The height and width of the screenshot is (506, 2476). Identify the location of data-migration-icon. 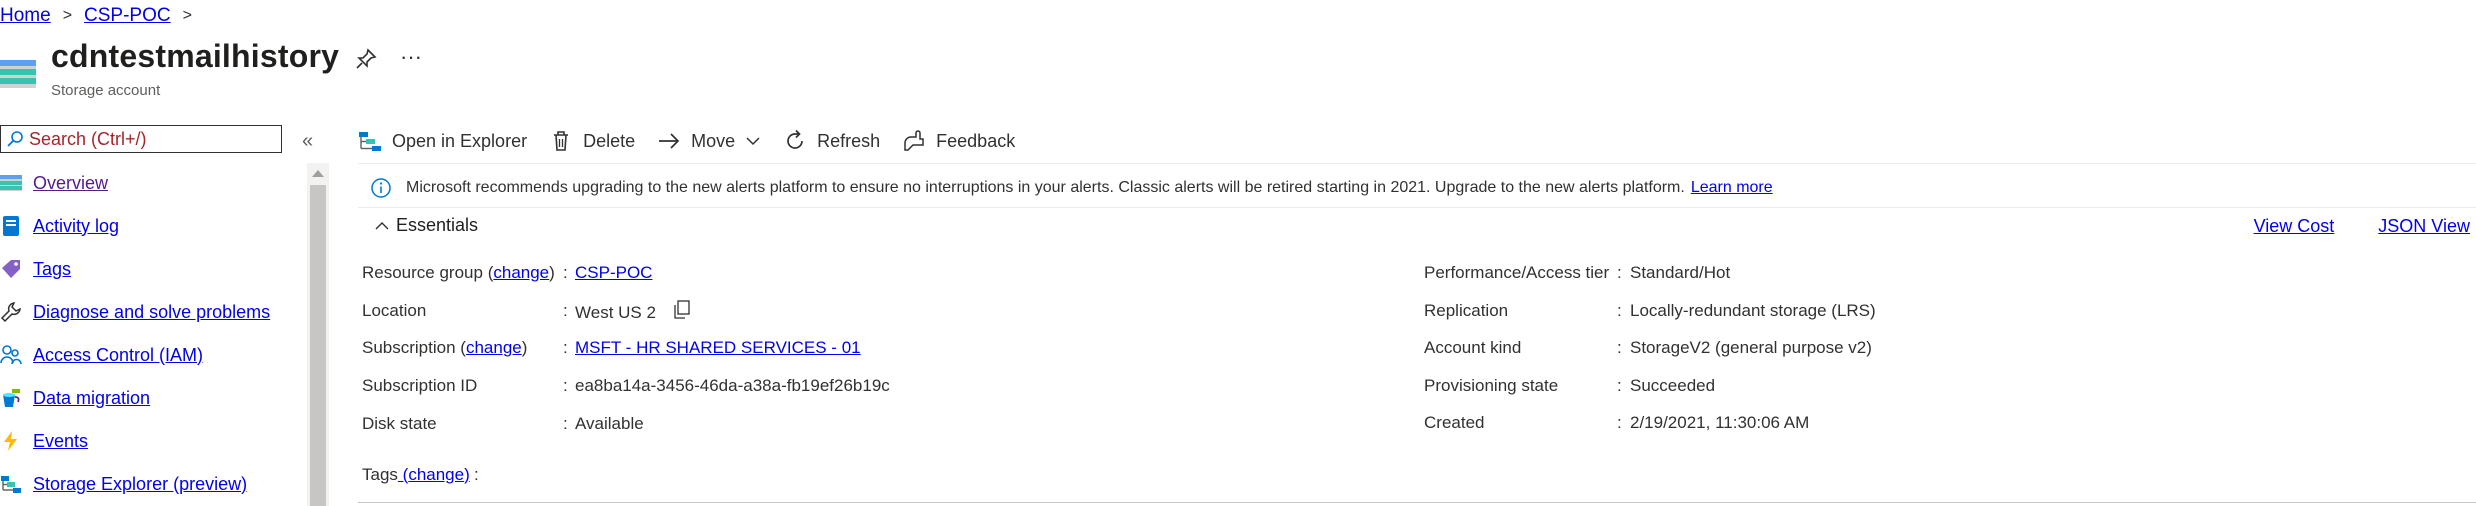
(11, 398).